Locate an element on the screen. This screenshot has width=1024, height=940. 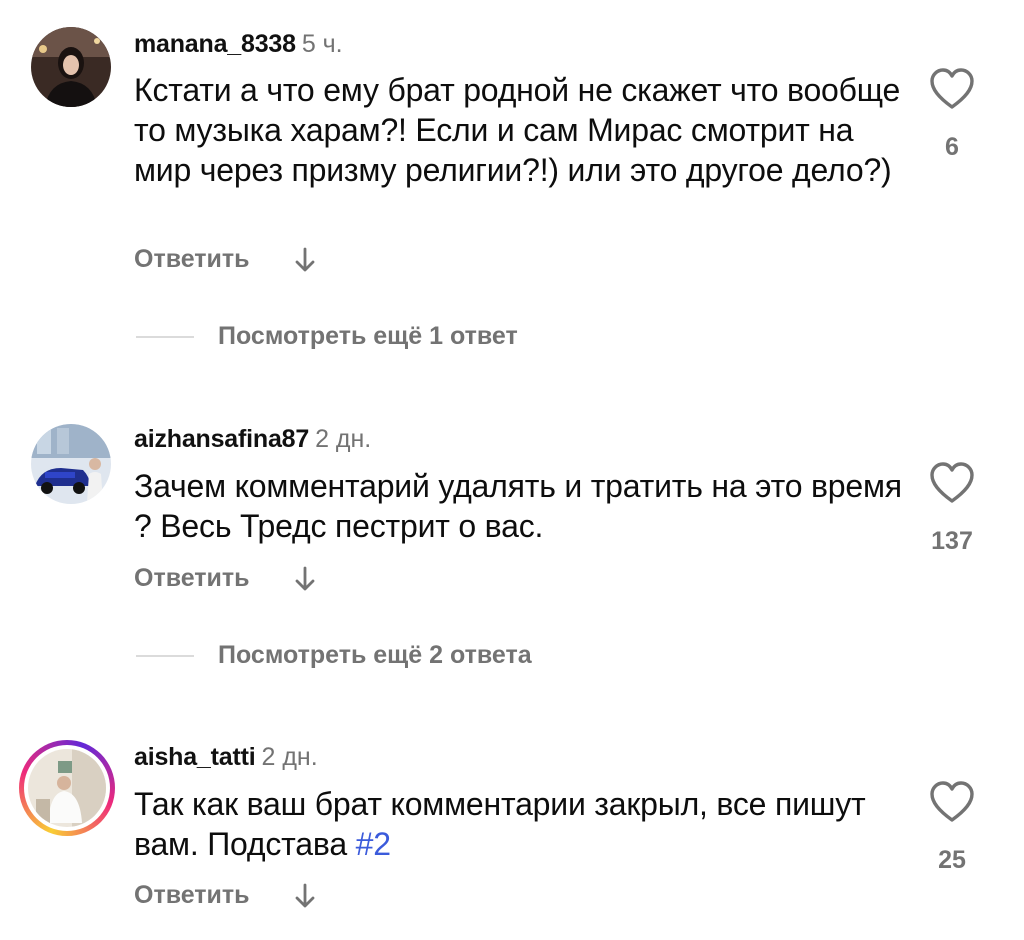
like-count: 137 is located at coordinates (952, 541).